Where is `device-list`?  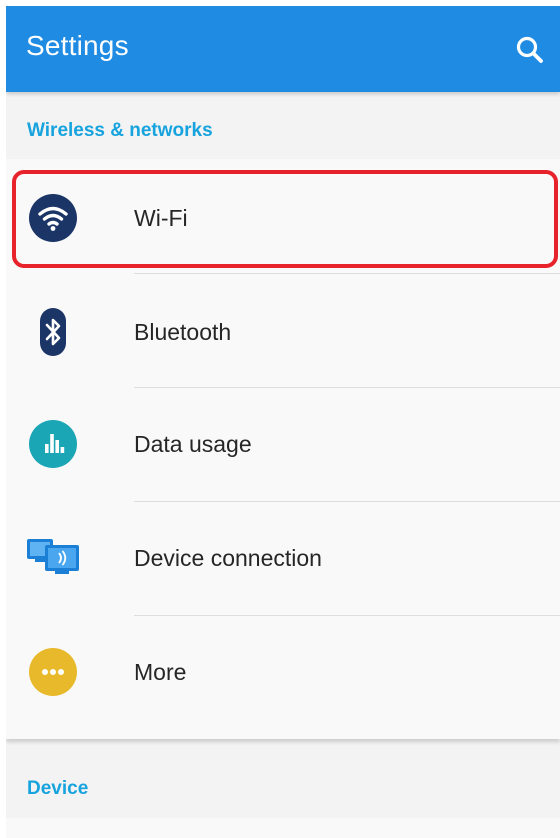 device-list is located at coordinates (283, 828).